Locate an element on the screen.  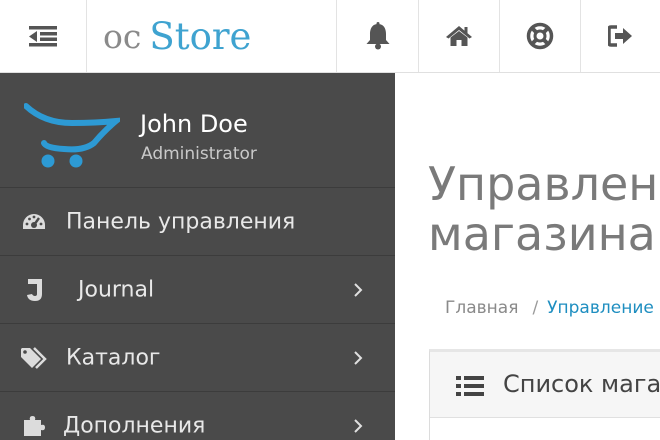
user-role: Administrator is located at coordinates (199, 154).